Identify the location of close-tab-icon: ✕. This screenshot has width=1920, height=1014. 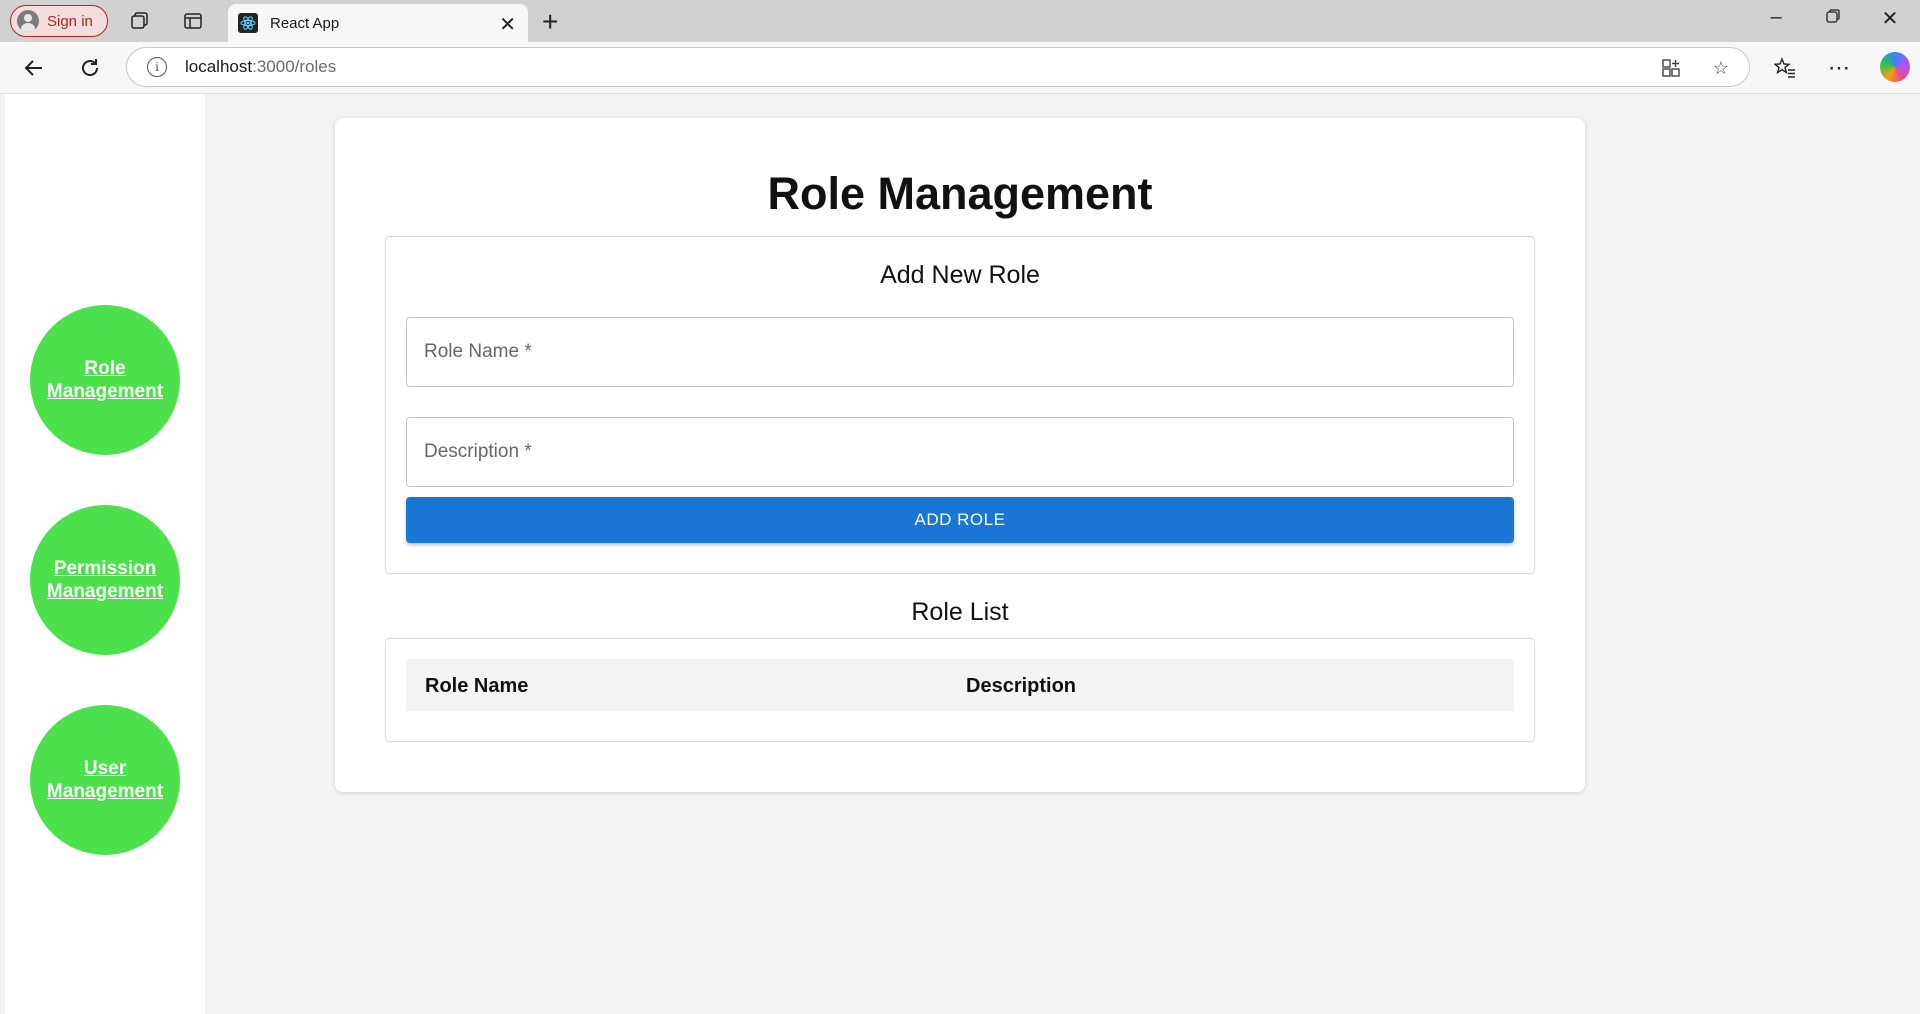
(507, 24).